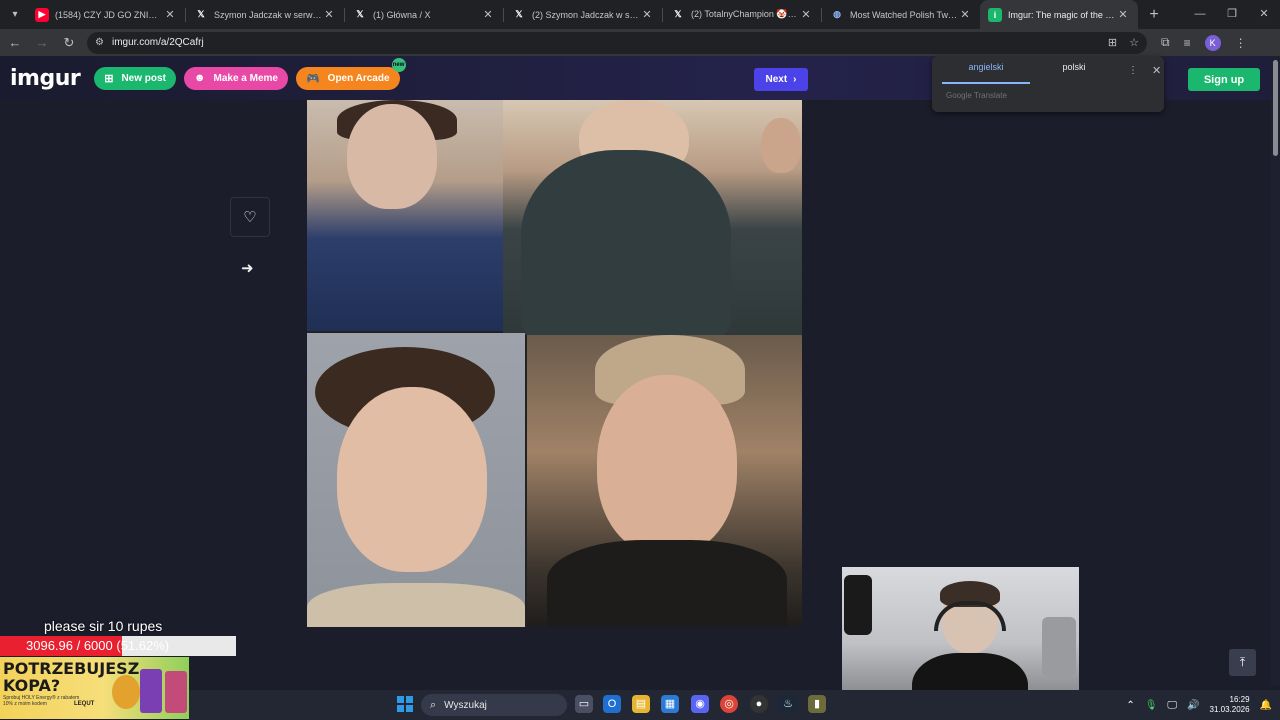 The image size is (1280, 720). I want to click on close-icon: ✕, so click(1156, 70).